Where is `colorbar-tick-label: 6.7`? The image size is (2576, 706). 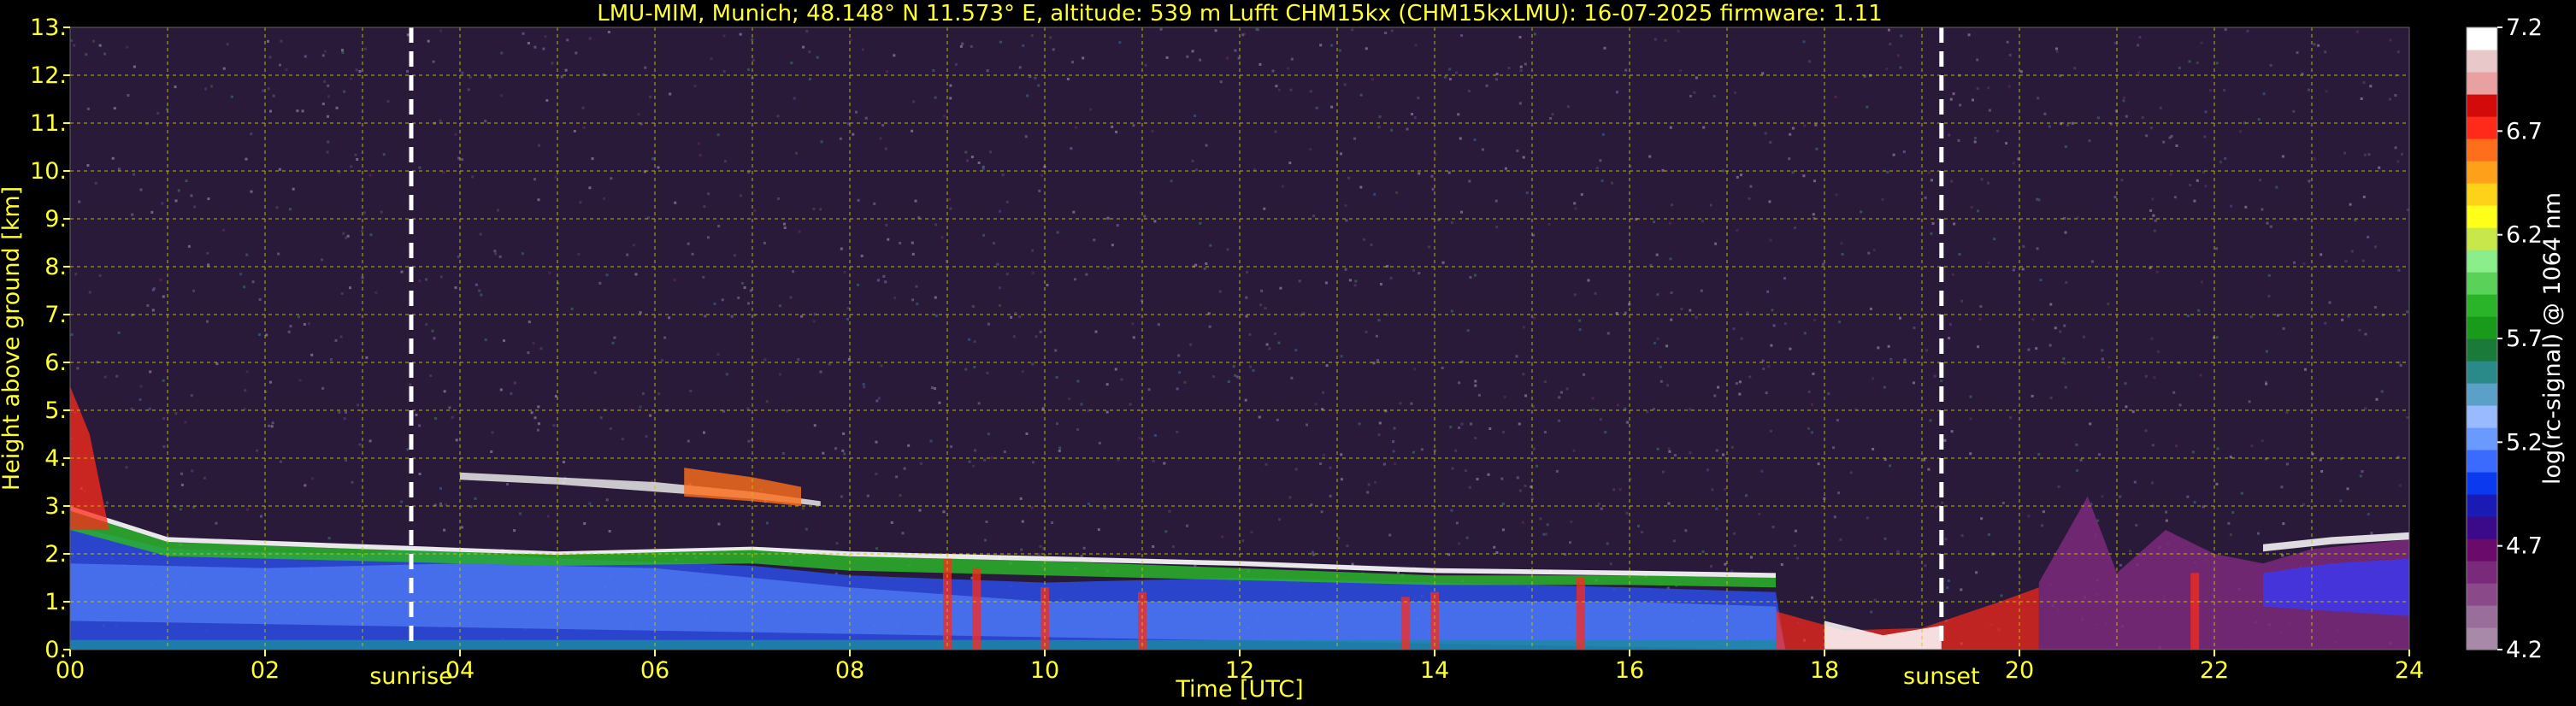
colorbar-tick-label: 6.7 is located at coordinates (2524, 131).